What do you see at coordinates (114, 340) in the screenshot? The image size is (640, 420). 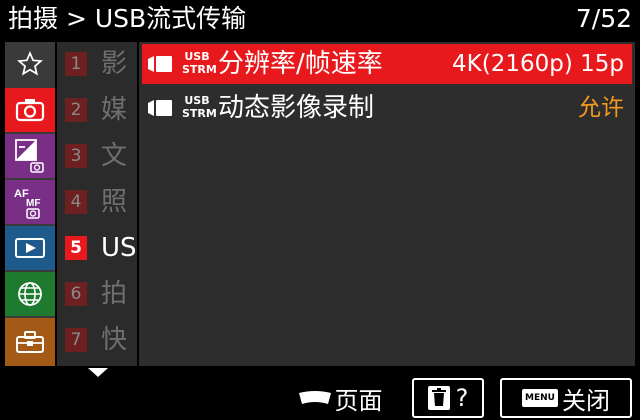 I see `section-label: 快` at bounding box center [114, 340].